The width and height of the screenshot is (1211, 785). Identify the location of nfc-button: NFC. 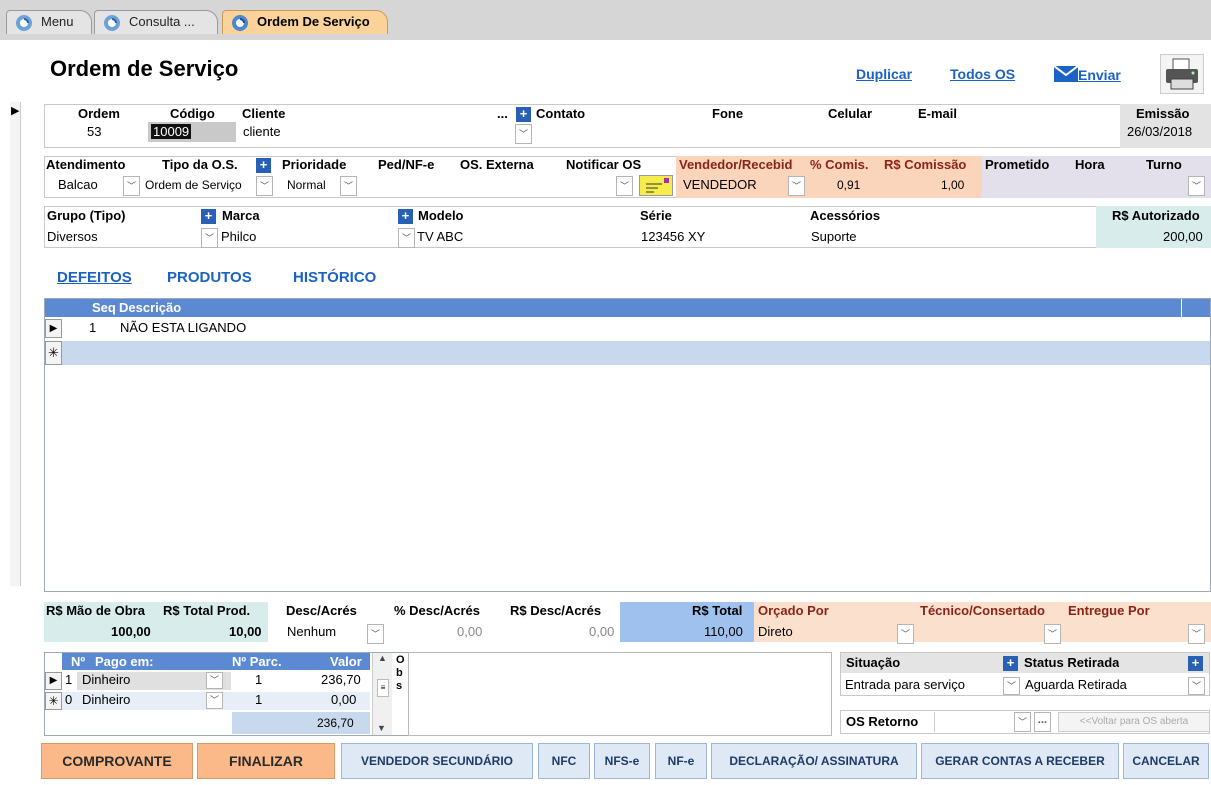
(564, 761).